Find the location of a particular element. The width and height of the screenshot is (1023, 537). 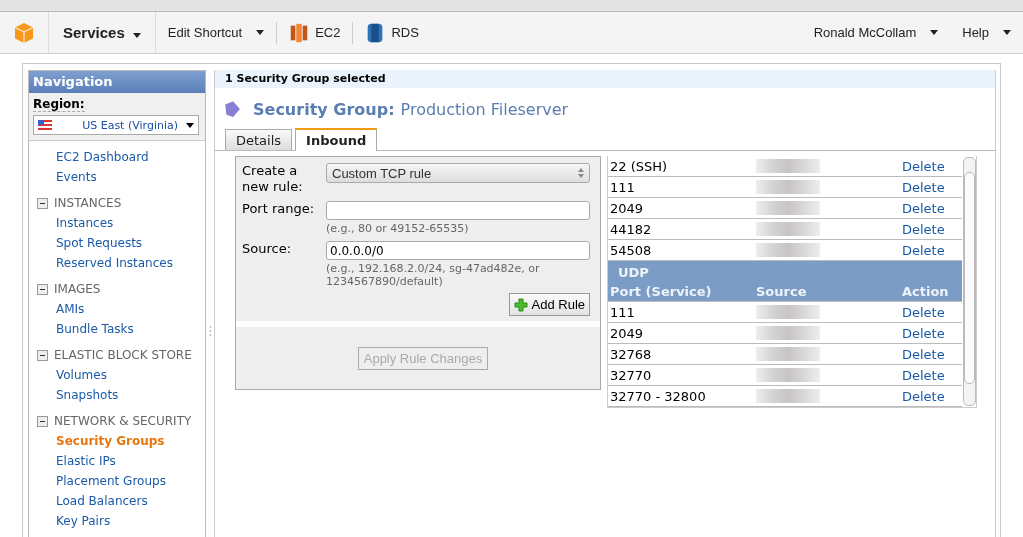

updown-arrows-icon is located at coordinates (581, 173).